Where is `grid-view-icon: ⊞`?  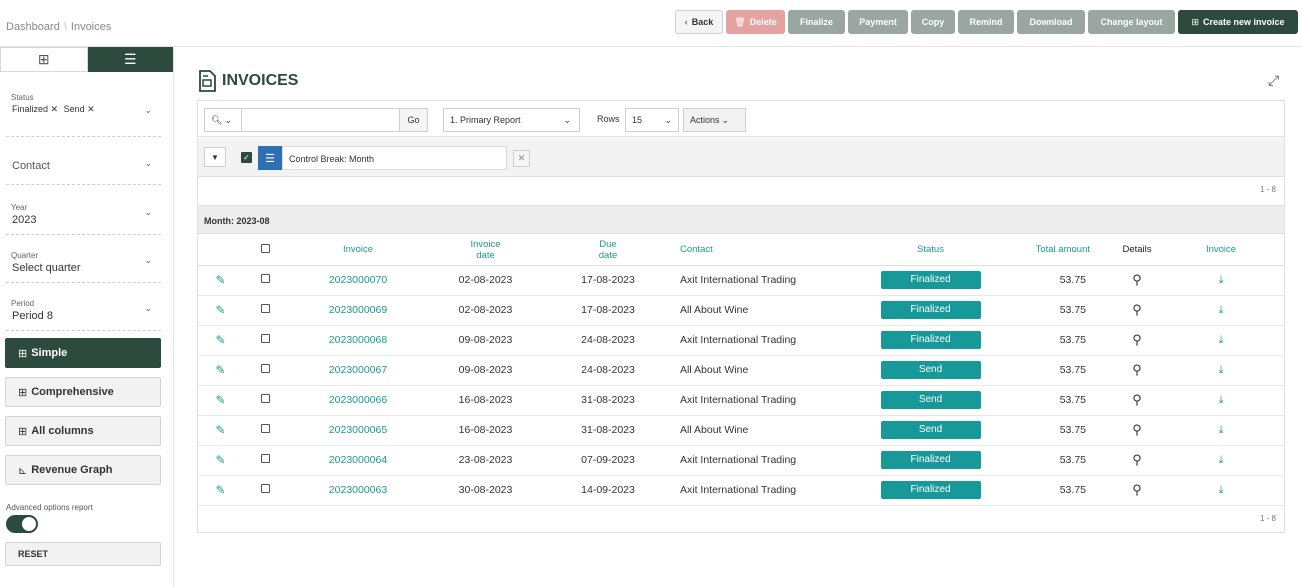
grid-view-icon: ⊞ is located at coordinates (44, 59).